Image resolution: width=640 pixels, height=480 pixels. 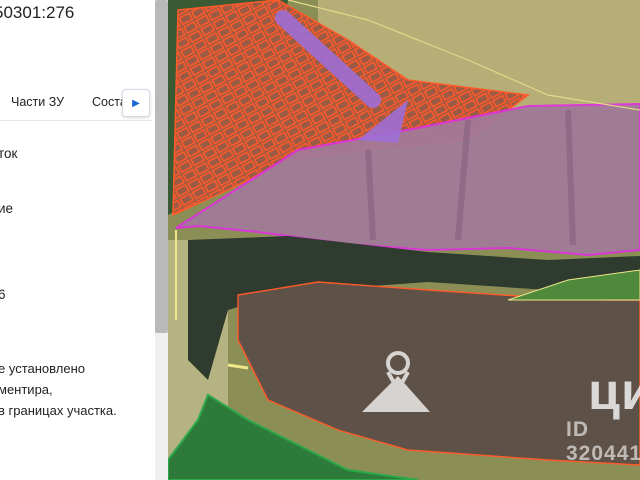 I want to click on tab-parts: Части ЗУ, so click(x=37, y=102).